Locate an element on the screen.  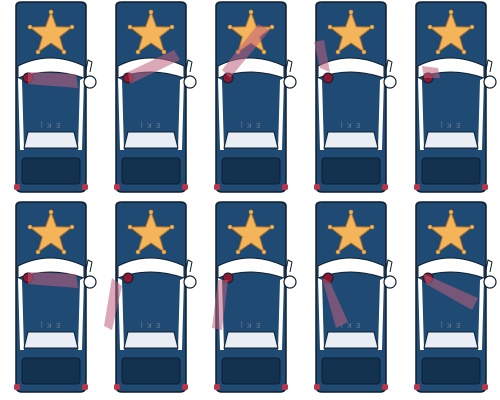
car-frame-9: ꟾ ꓘ ꓱ is located at coordinates (350, 300).